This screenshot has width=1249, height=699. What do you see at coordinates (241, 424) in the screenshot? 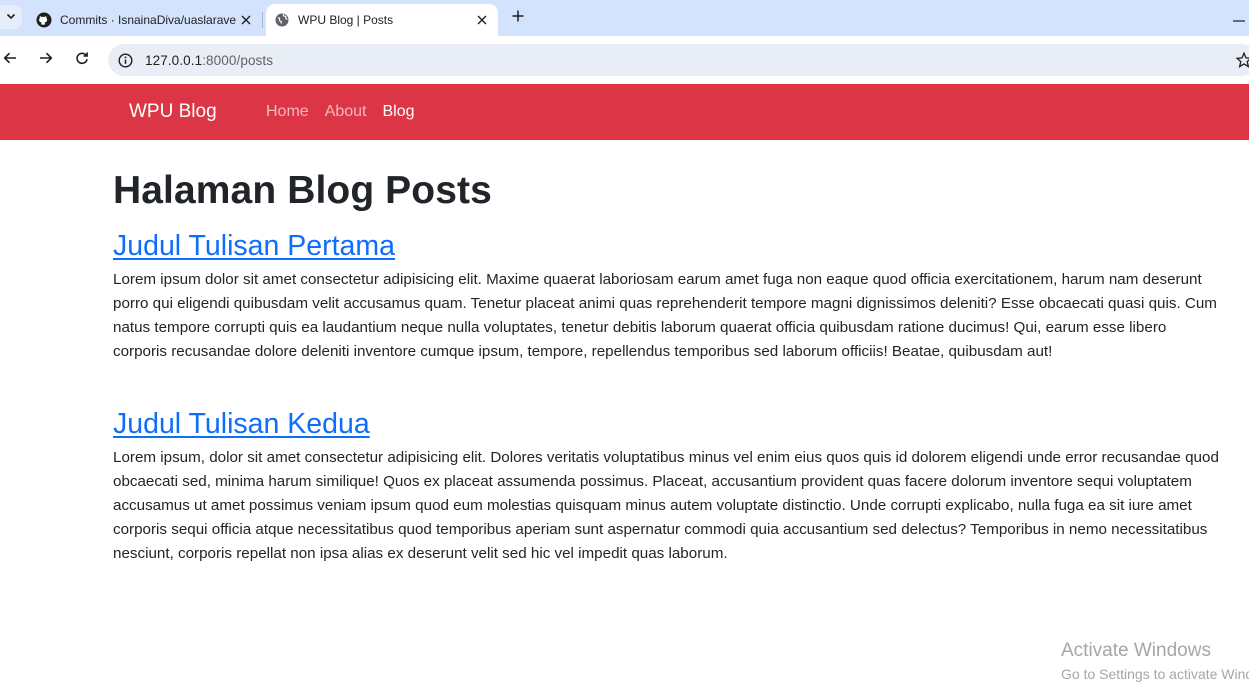
I see `post-title-link: Judul Tulisan Kedua` at bounding box center [241, 424].